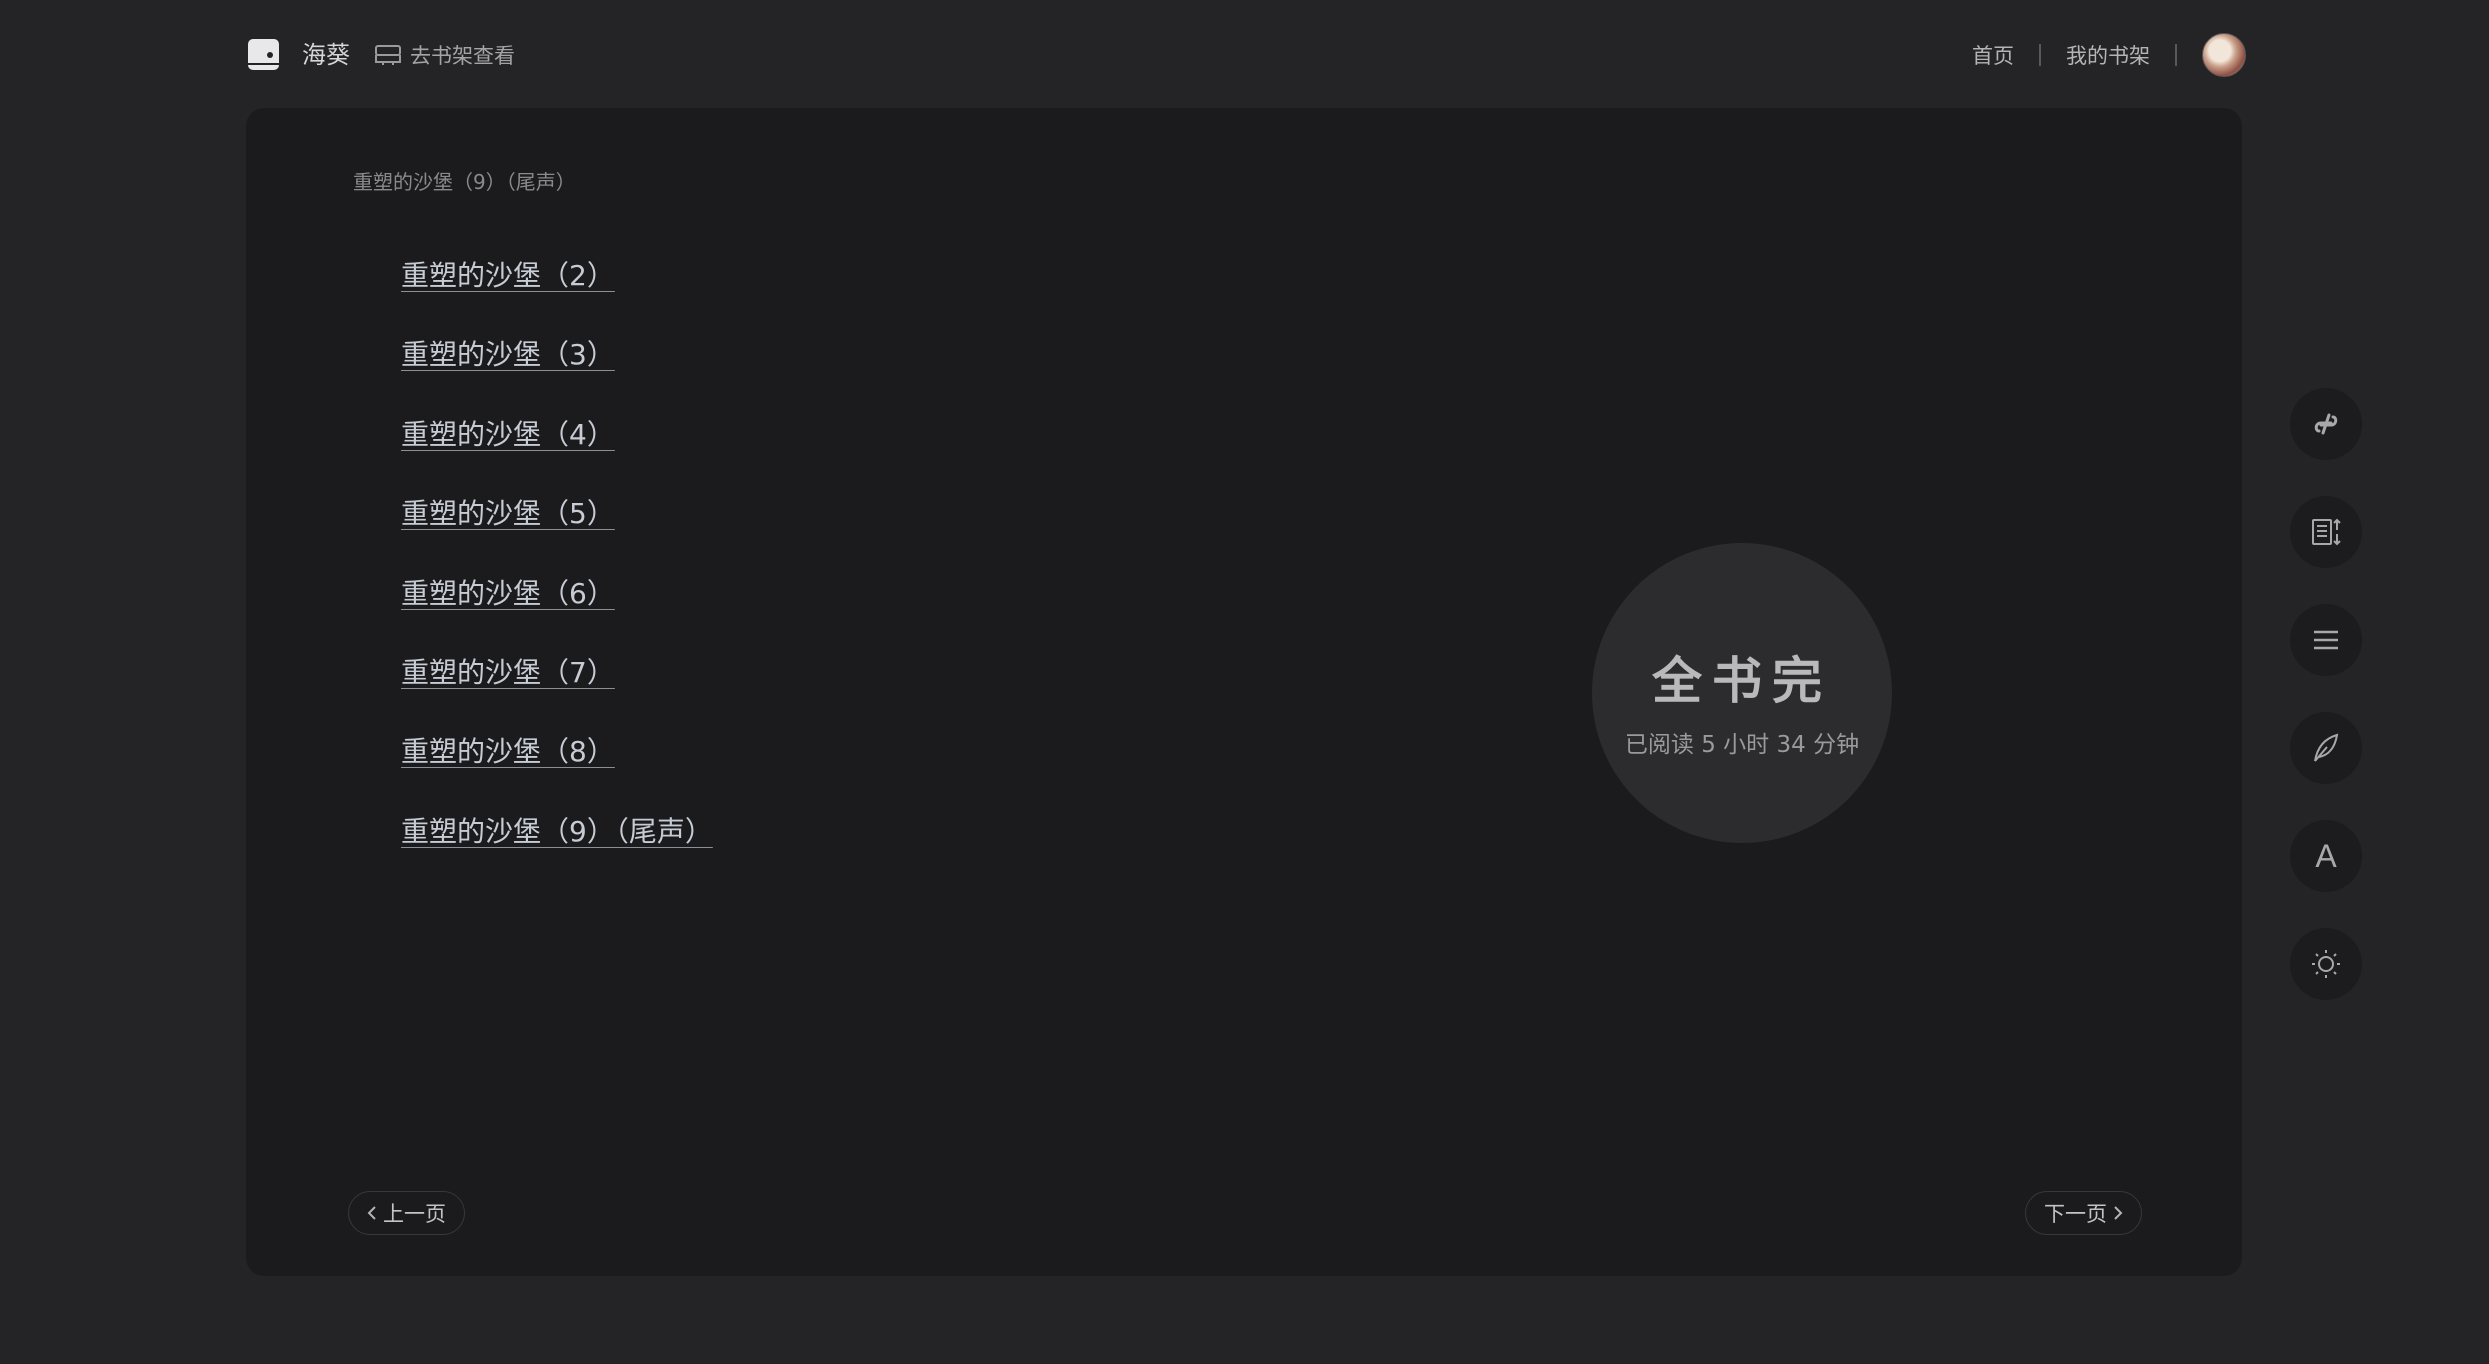 Image resolution: width=2489 pixels, height=1364 pixels. I want to click on link-icon, so click(2326, 424).